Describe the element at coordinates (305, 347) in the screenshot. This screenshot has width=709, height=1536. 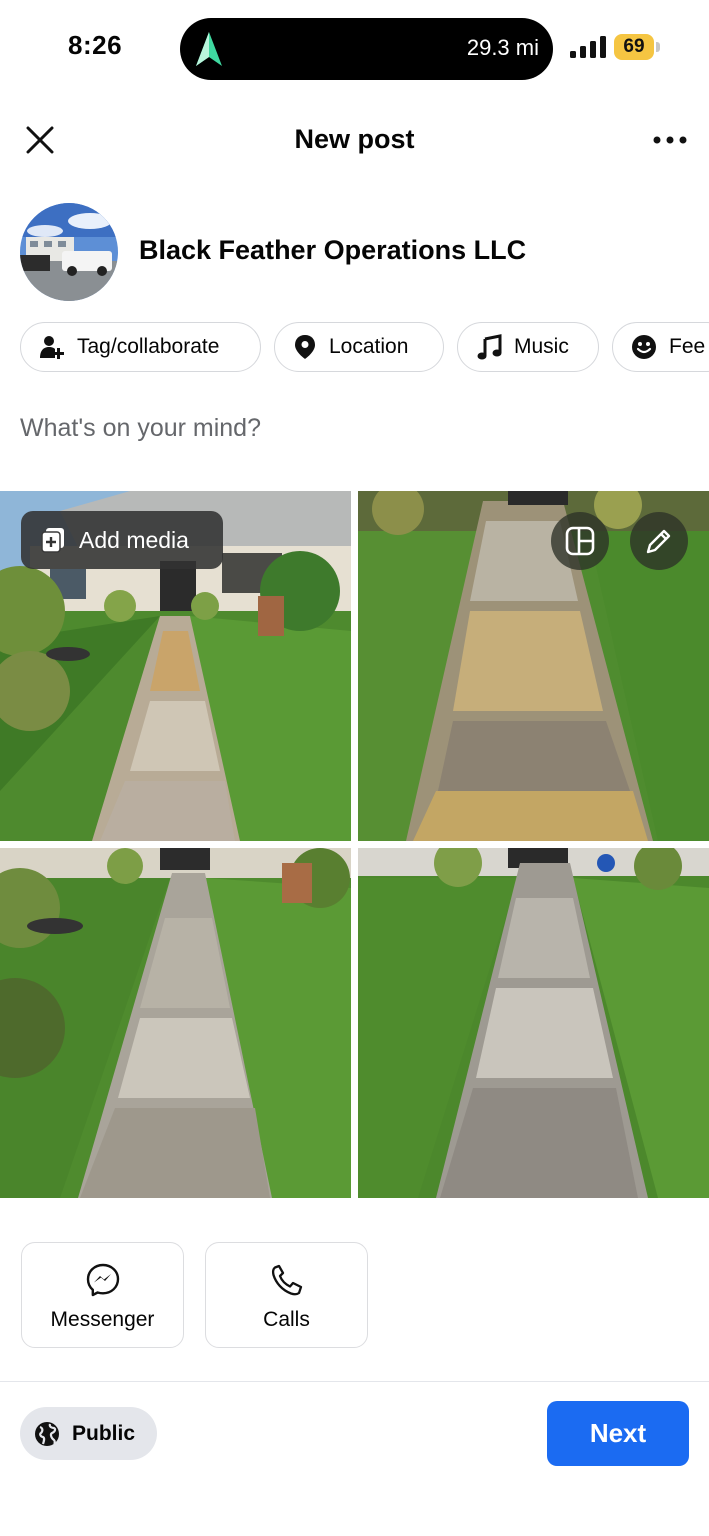
I see `location-pin-icon` at that location.